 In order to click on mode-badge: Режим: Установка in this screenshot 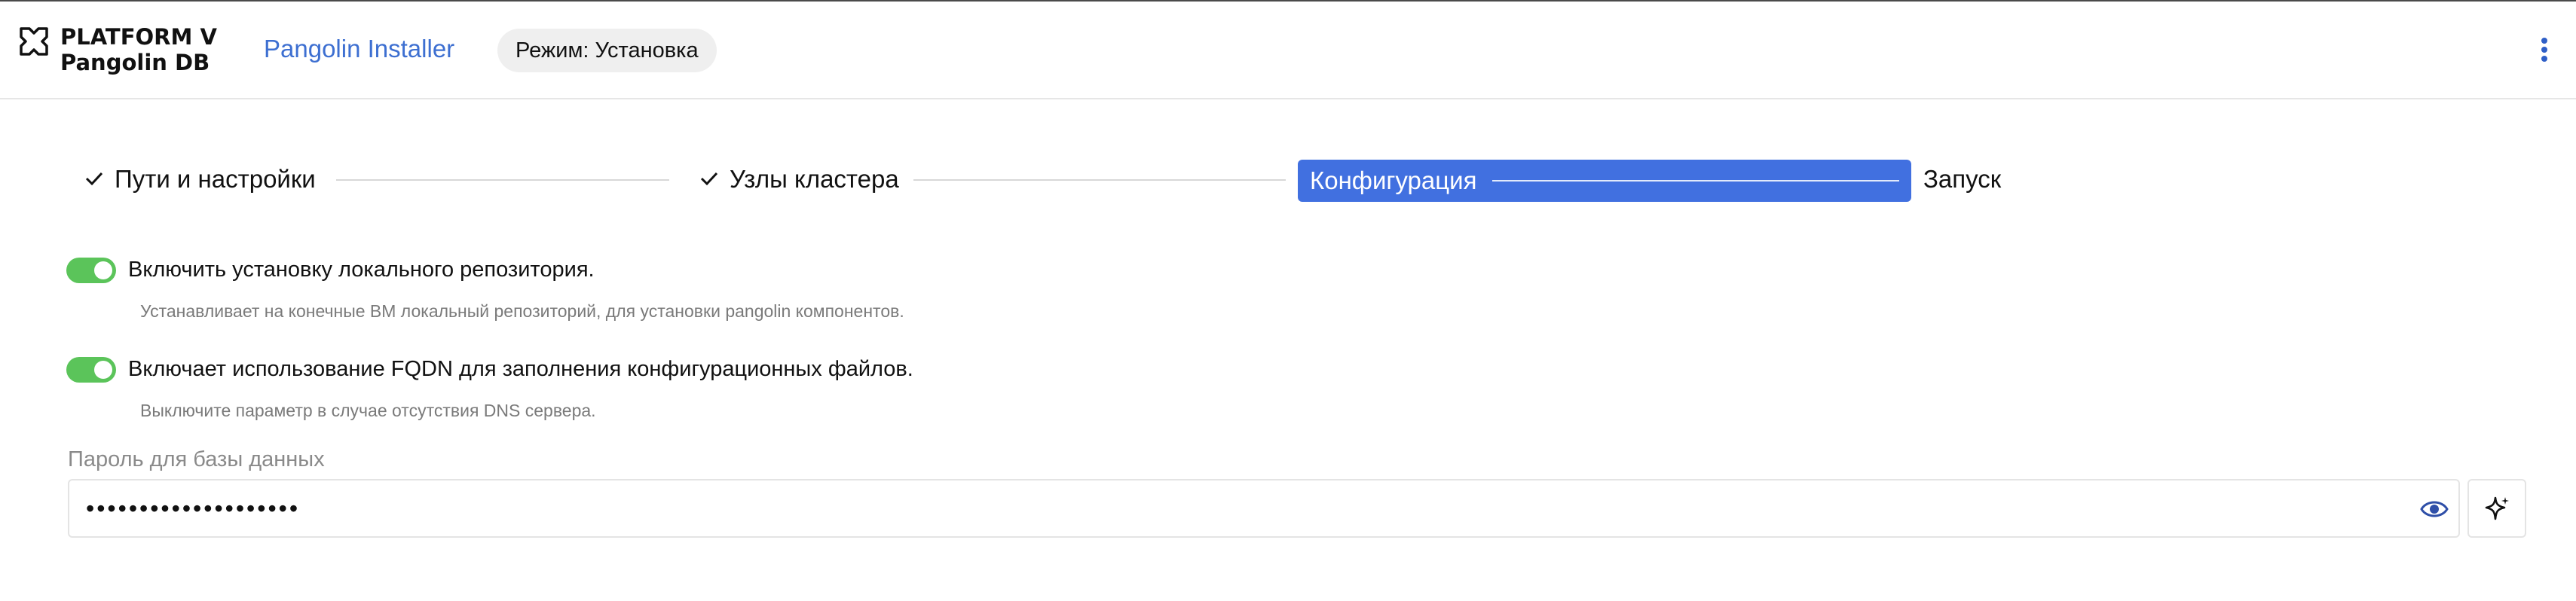, I will do `click(607, 50)`.